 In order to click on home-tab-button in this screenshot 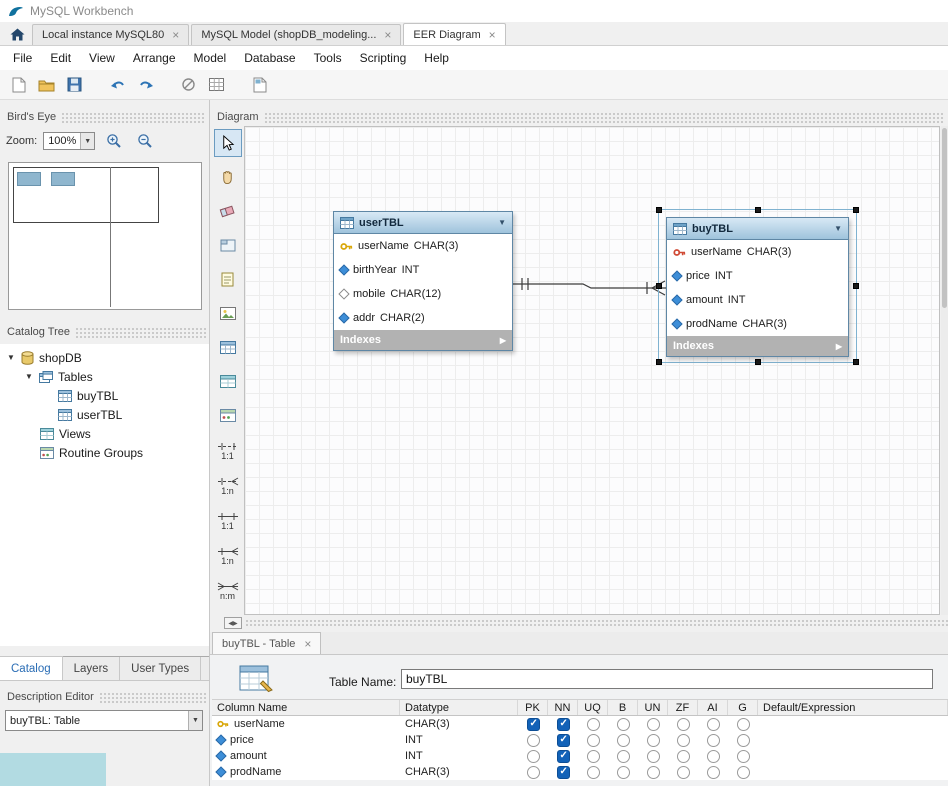, I will do `click(17, 34)`.